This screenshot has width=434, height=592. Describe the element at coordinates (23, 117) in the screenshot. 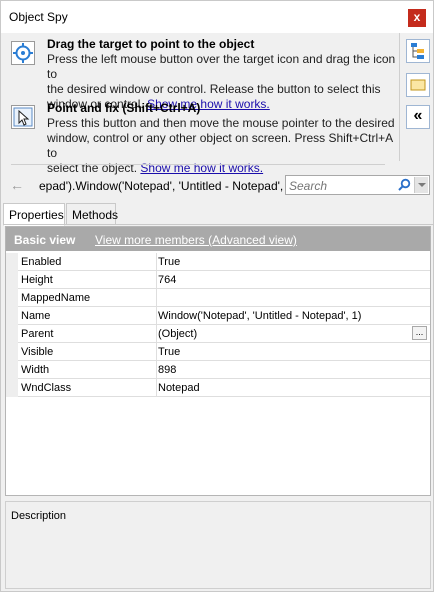

I see `point-and-fix-icon` at that location.